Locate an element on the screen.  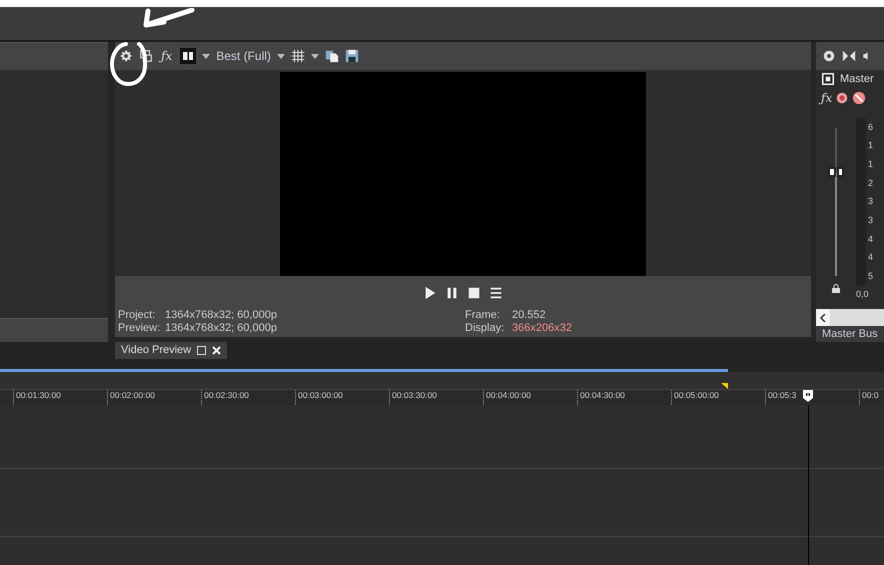
pause-icon is located at coordinates (452, 293).